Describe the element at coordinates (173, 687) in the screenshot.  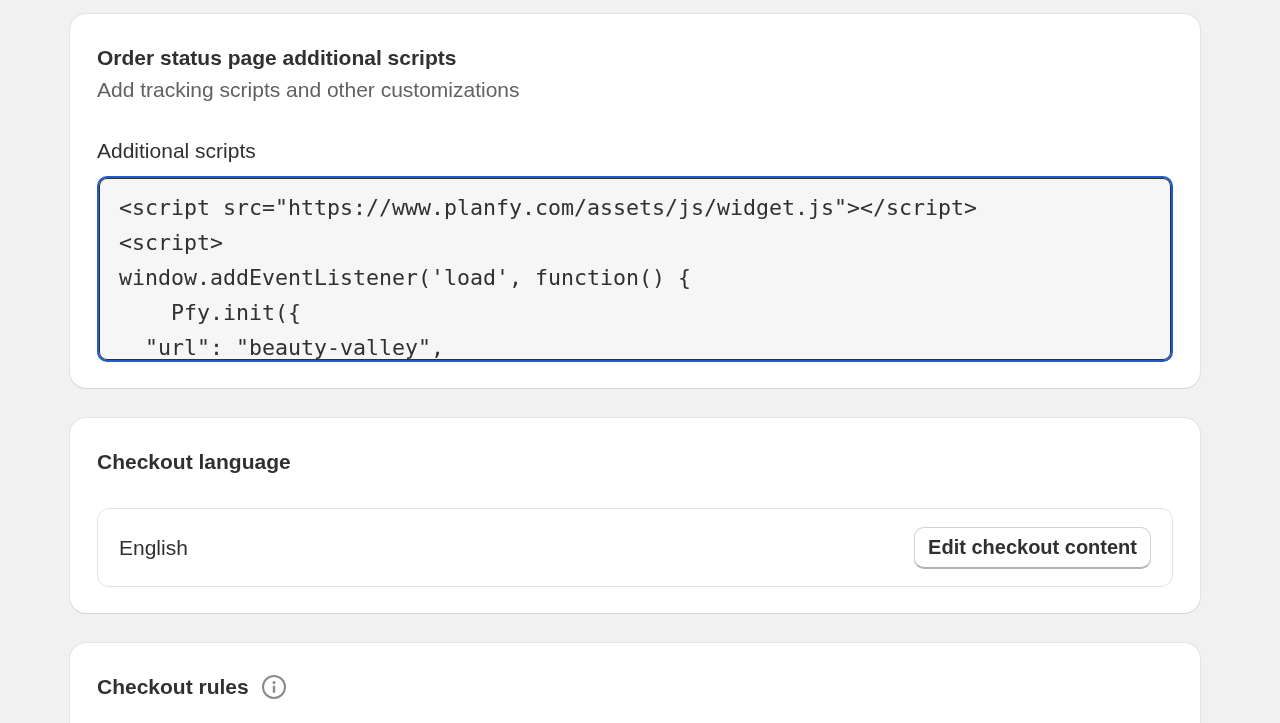
I see `section-title: Checkout rules` at that location.